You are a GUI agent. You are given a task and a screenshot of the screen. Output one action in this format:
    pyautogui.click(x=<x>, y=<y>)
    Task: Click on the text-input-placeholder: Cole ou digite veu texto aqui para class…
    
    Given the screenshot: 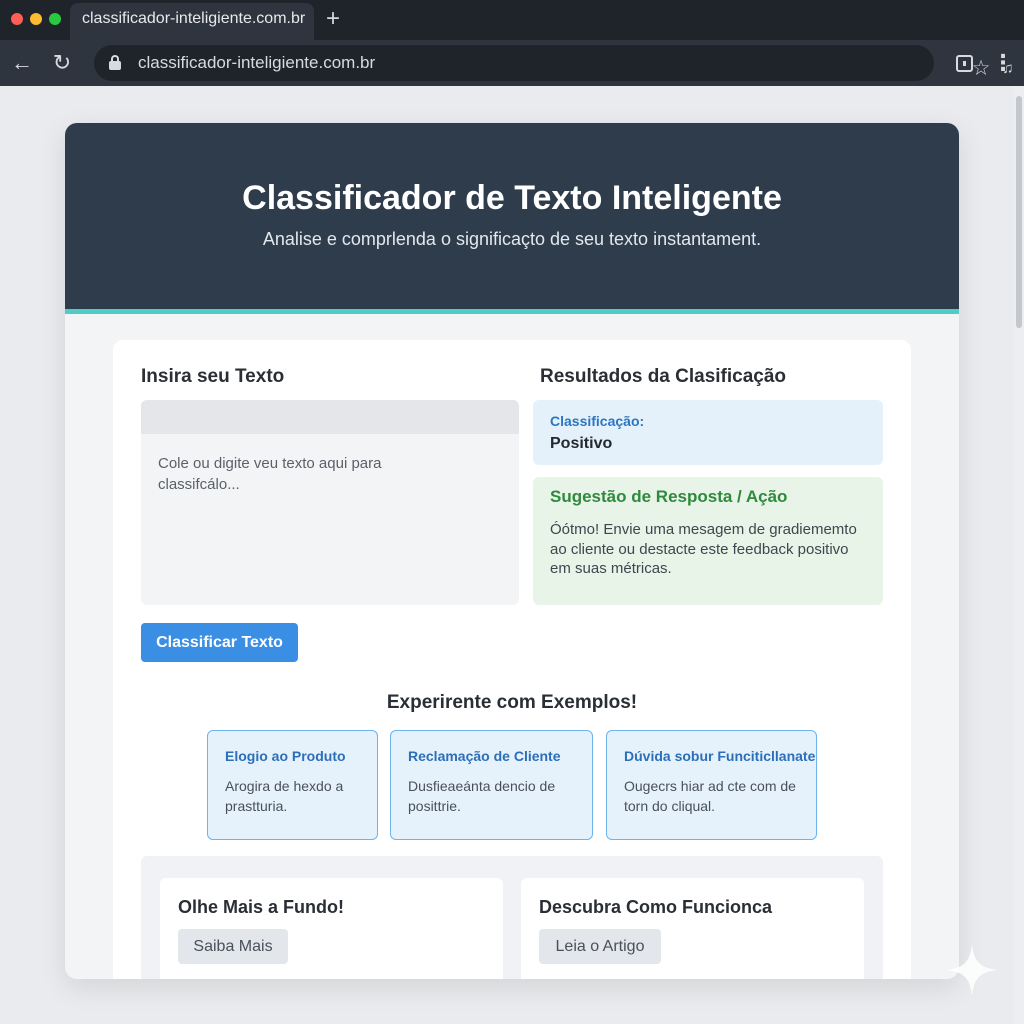 What is the action you would take?
    pyautogui.click(x=308, y=474)
    